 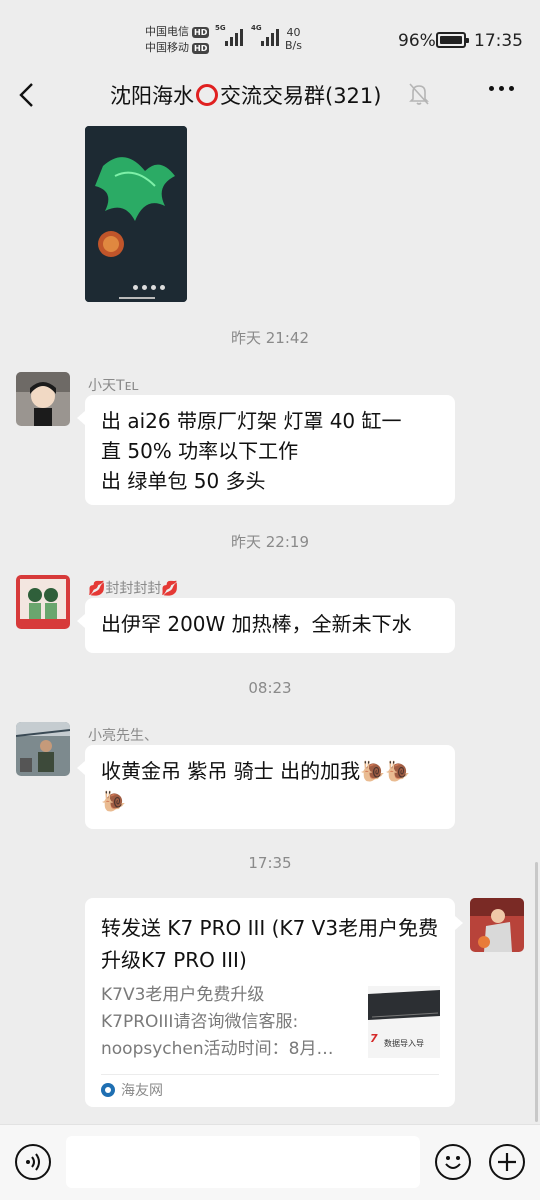 What do you see at coordinates (123, 736) in the screenshot?
I see `sender-name: 小亮先生、` at bounding box center [123, 736].